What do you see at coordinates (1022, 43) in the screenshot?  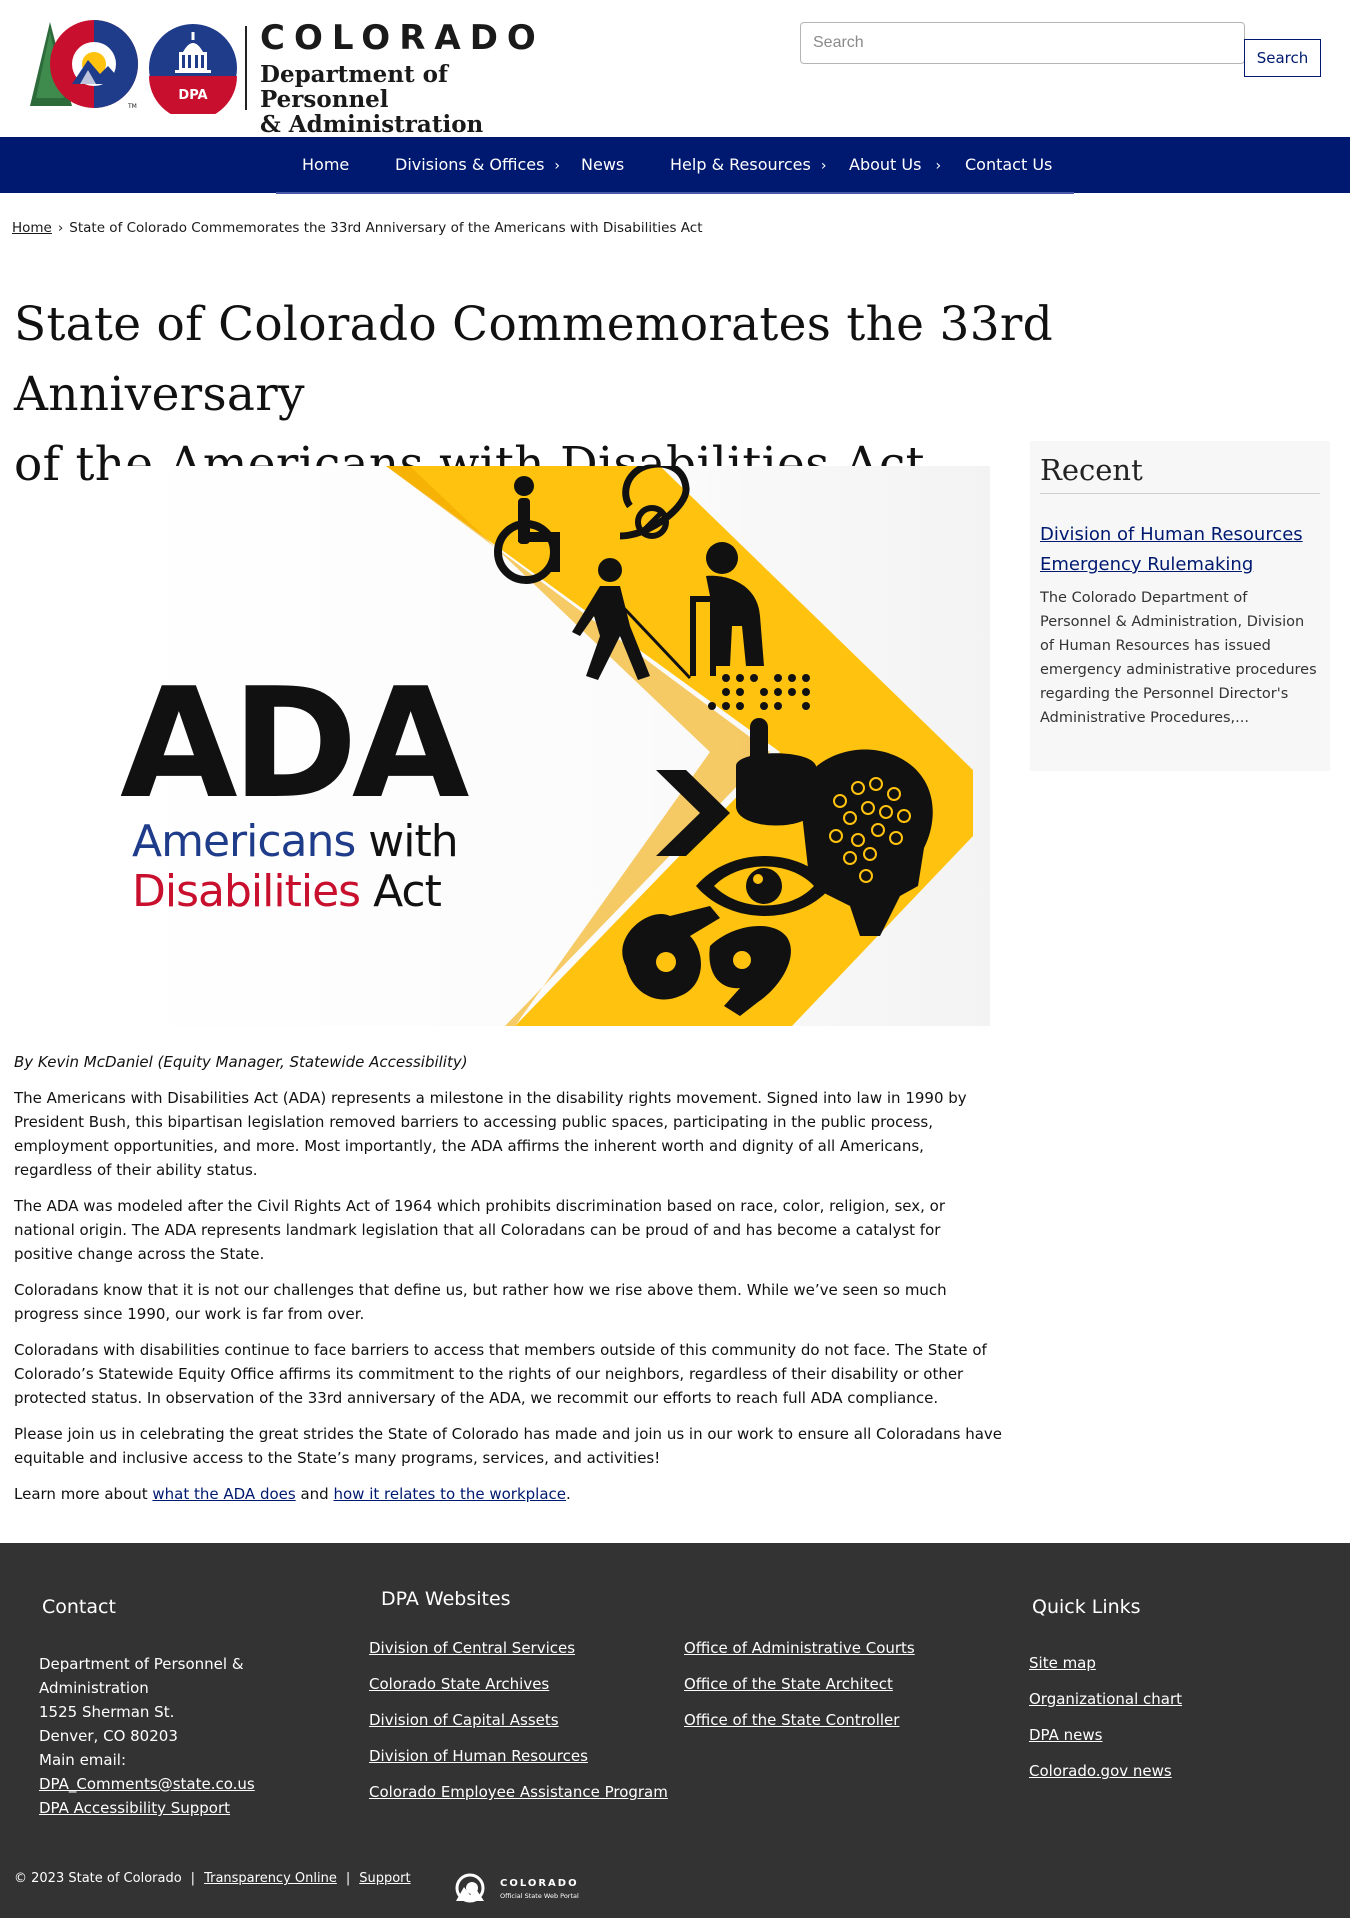 I see `search-input` at bounding box center [1022, 43].